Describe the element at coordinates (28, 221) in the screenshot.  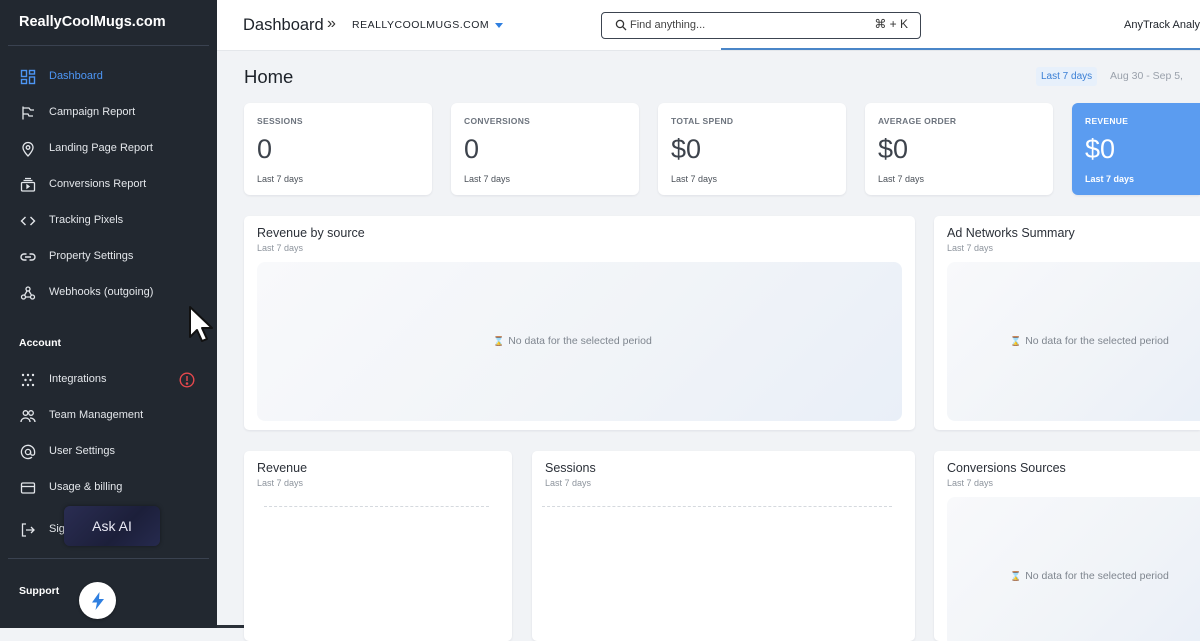
I see `code-brackets-icon` at that location.